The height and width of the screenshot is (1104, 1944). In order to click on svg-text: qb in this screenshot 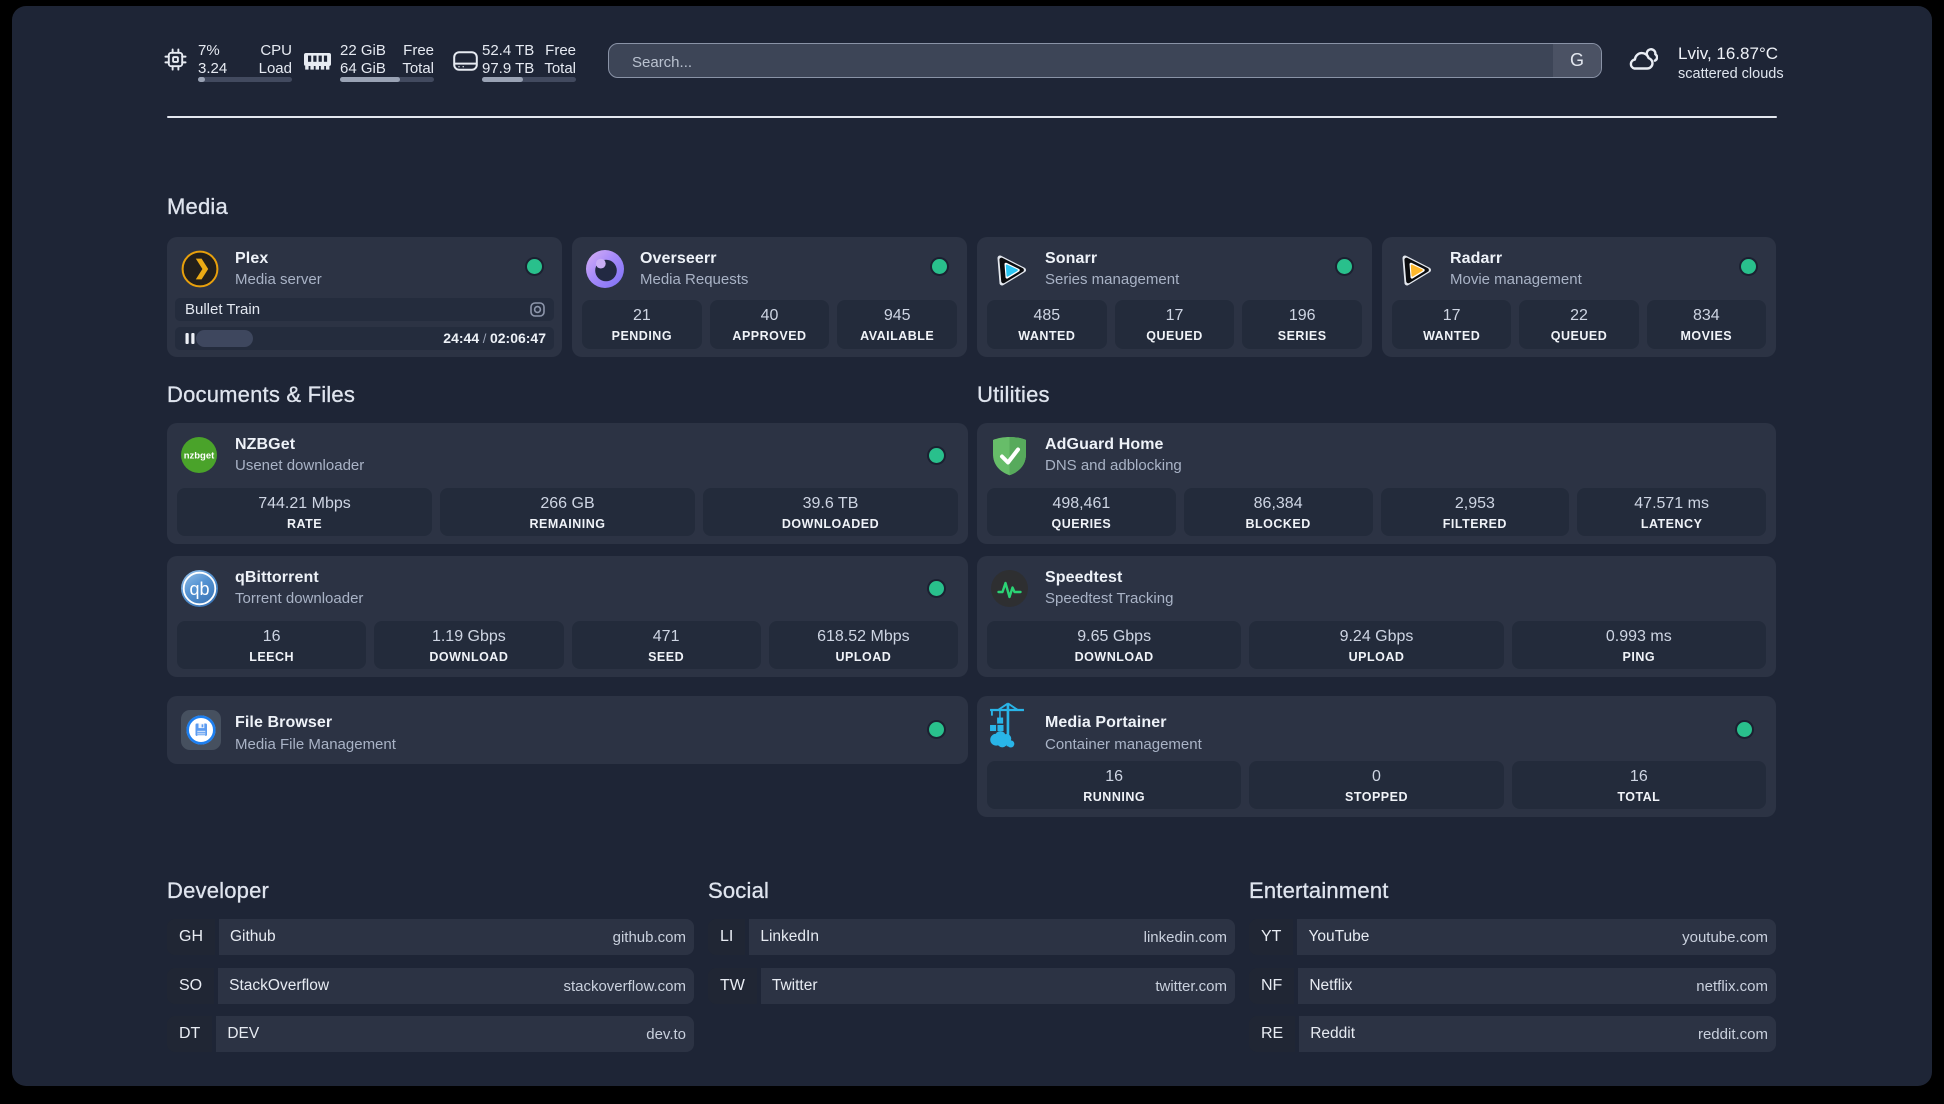, I will do `click(199, 589)`.